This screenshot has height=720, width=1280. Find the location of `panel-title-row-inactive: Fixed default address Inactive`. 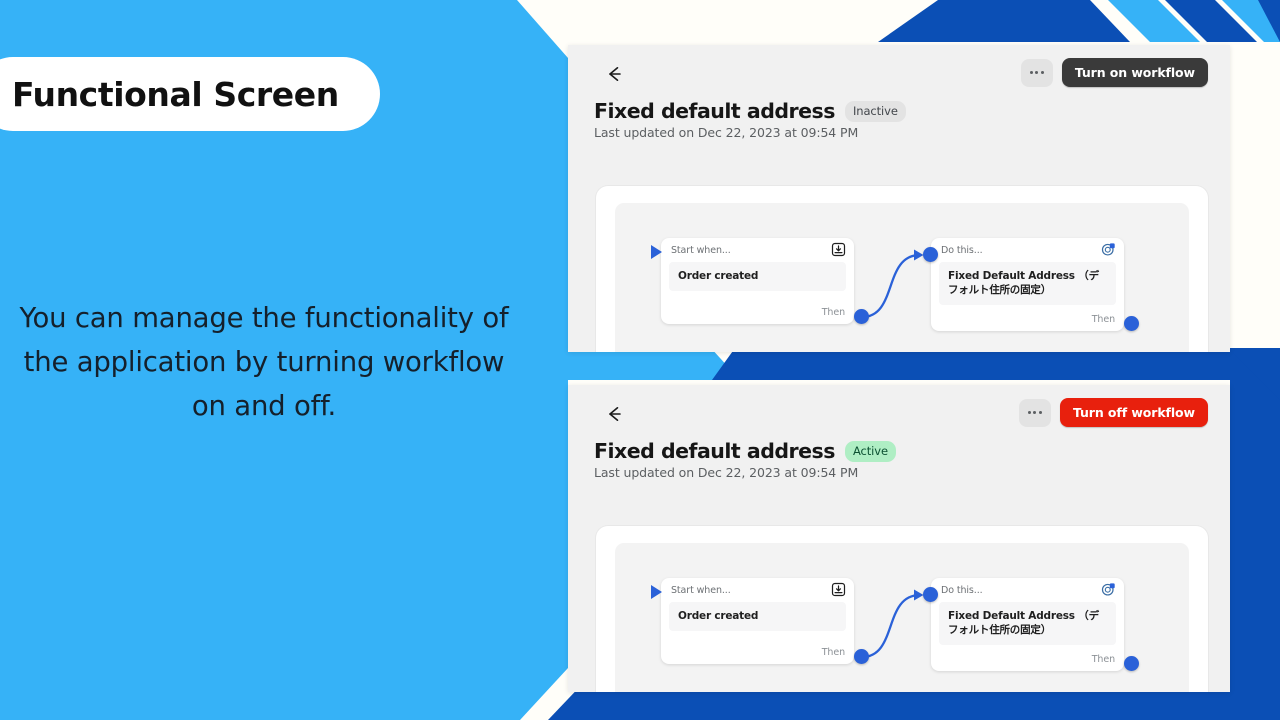

panel-title-row-inactive: Fixed default address Inactive is located at coordinates (750, 111).